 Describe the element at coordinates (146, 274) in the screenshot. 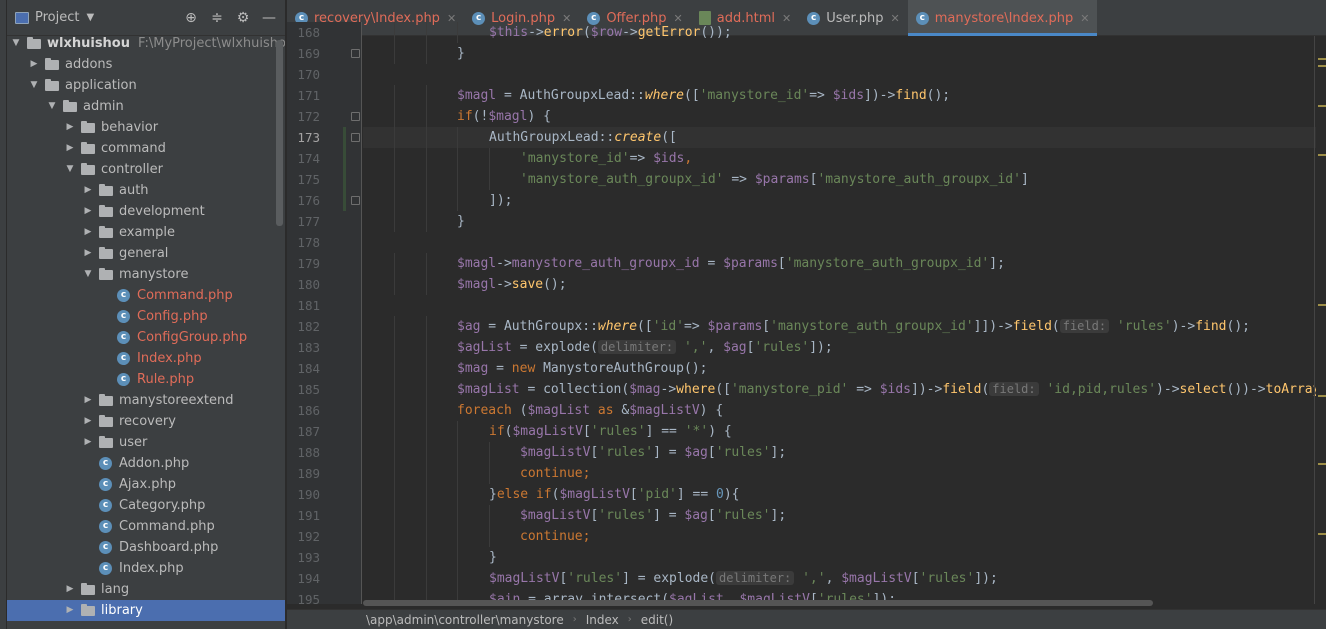

I see `tree-item: ▼ manystore` at that location.